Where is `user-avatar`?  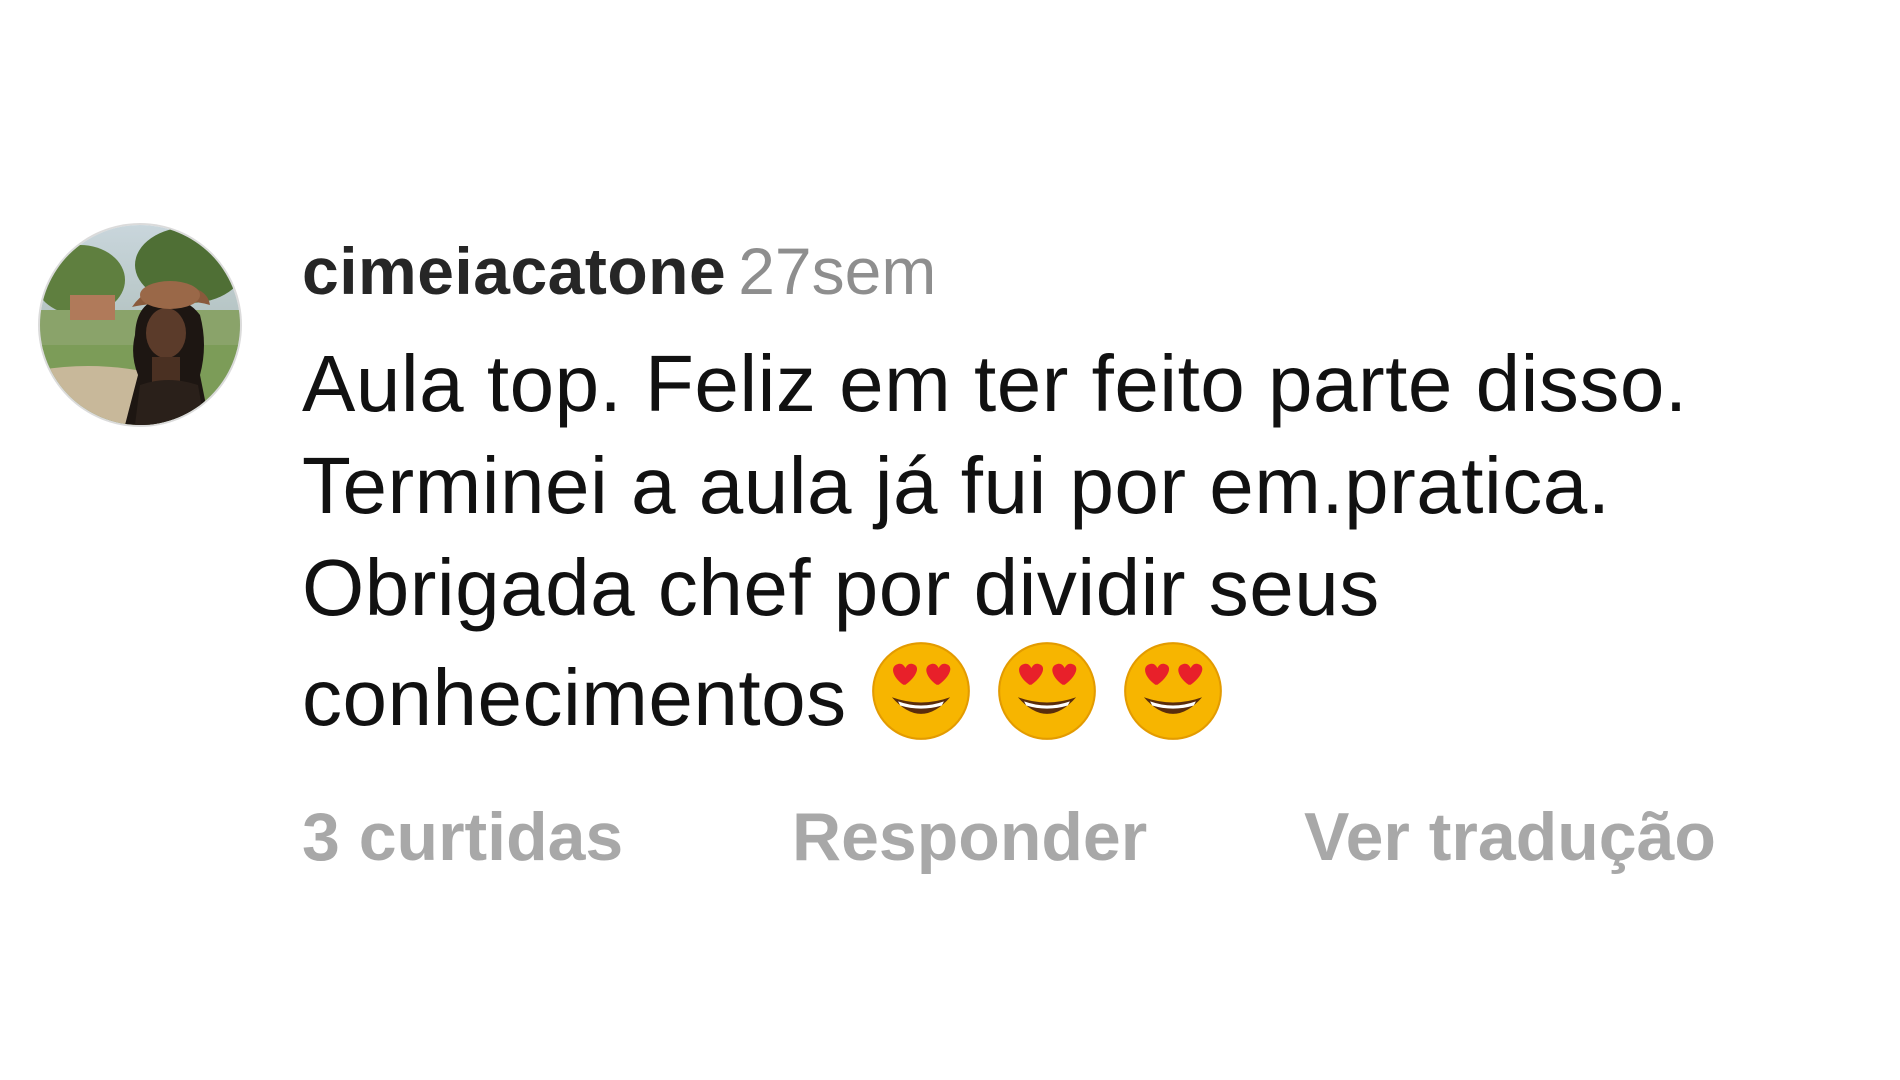 user-avatar is located at coordinates (140, 325).